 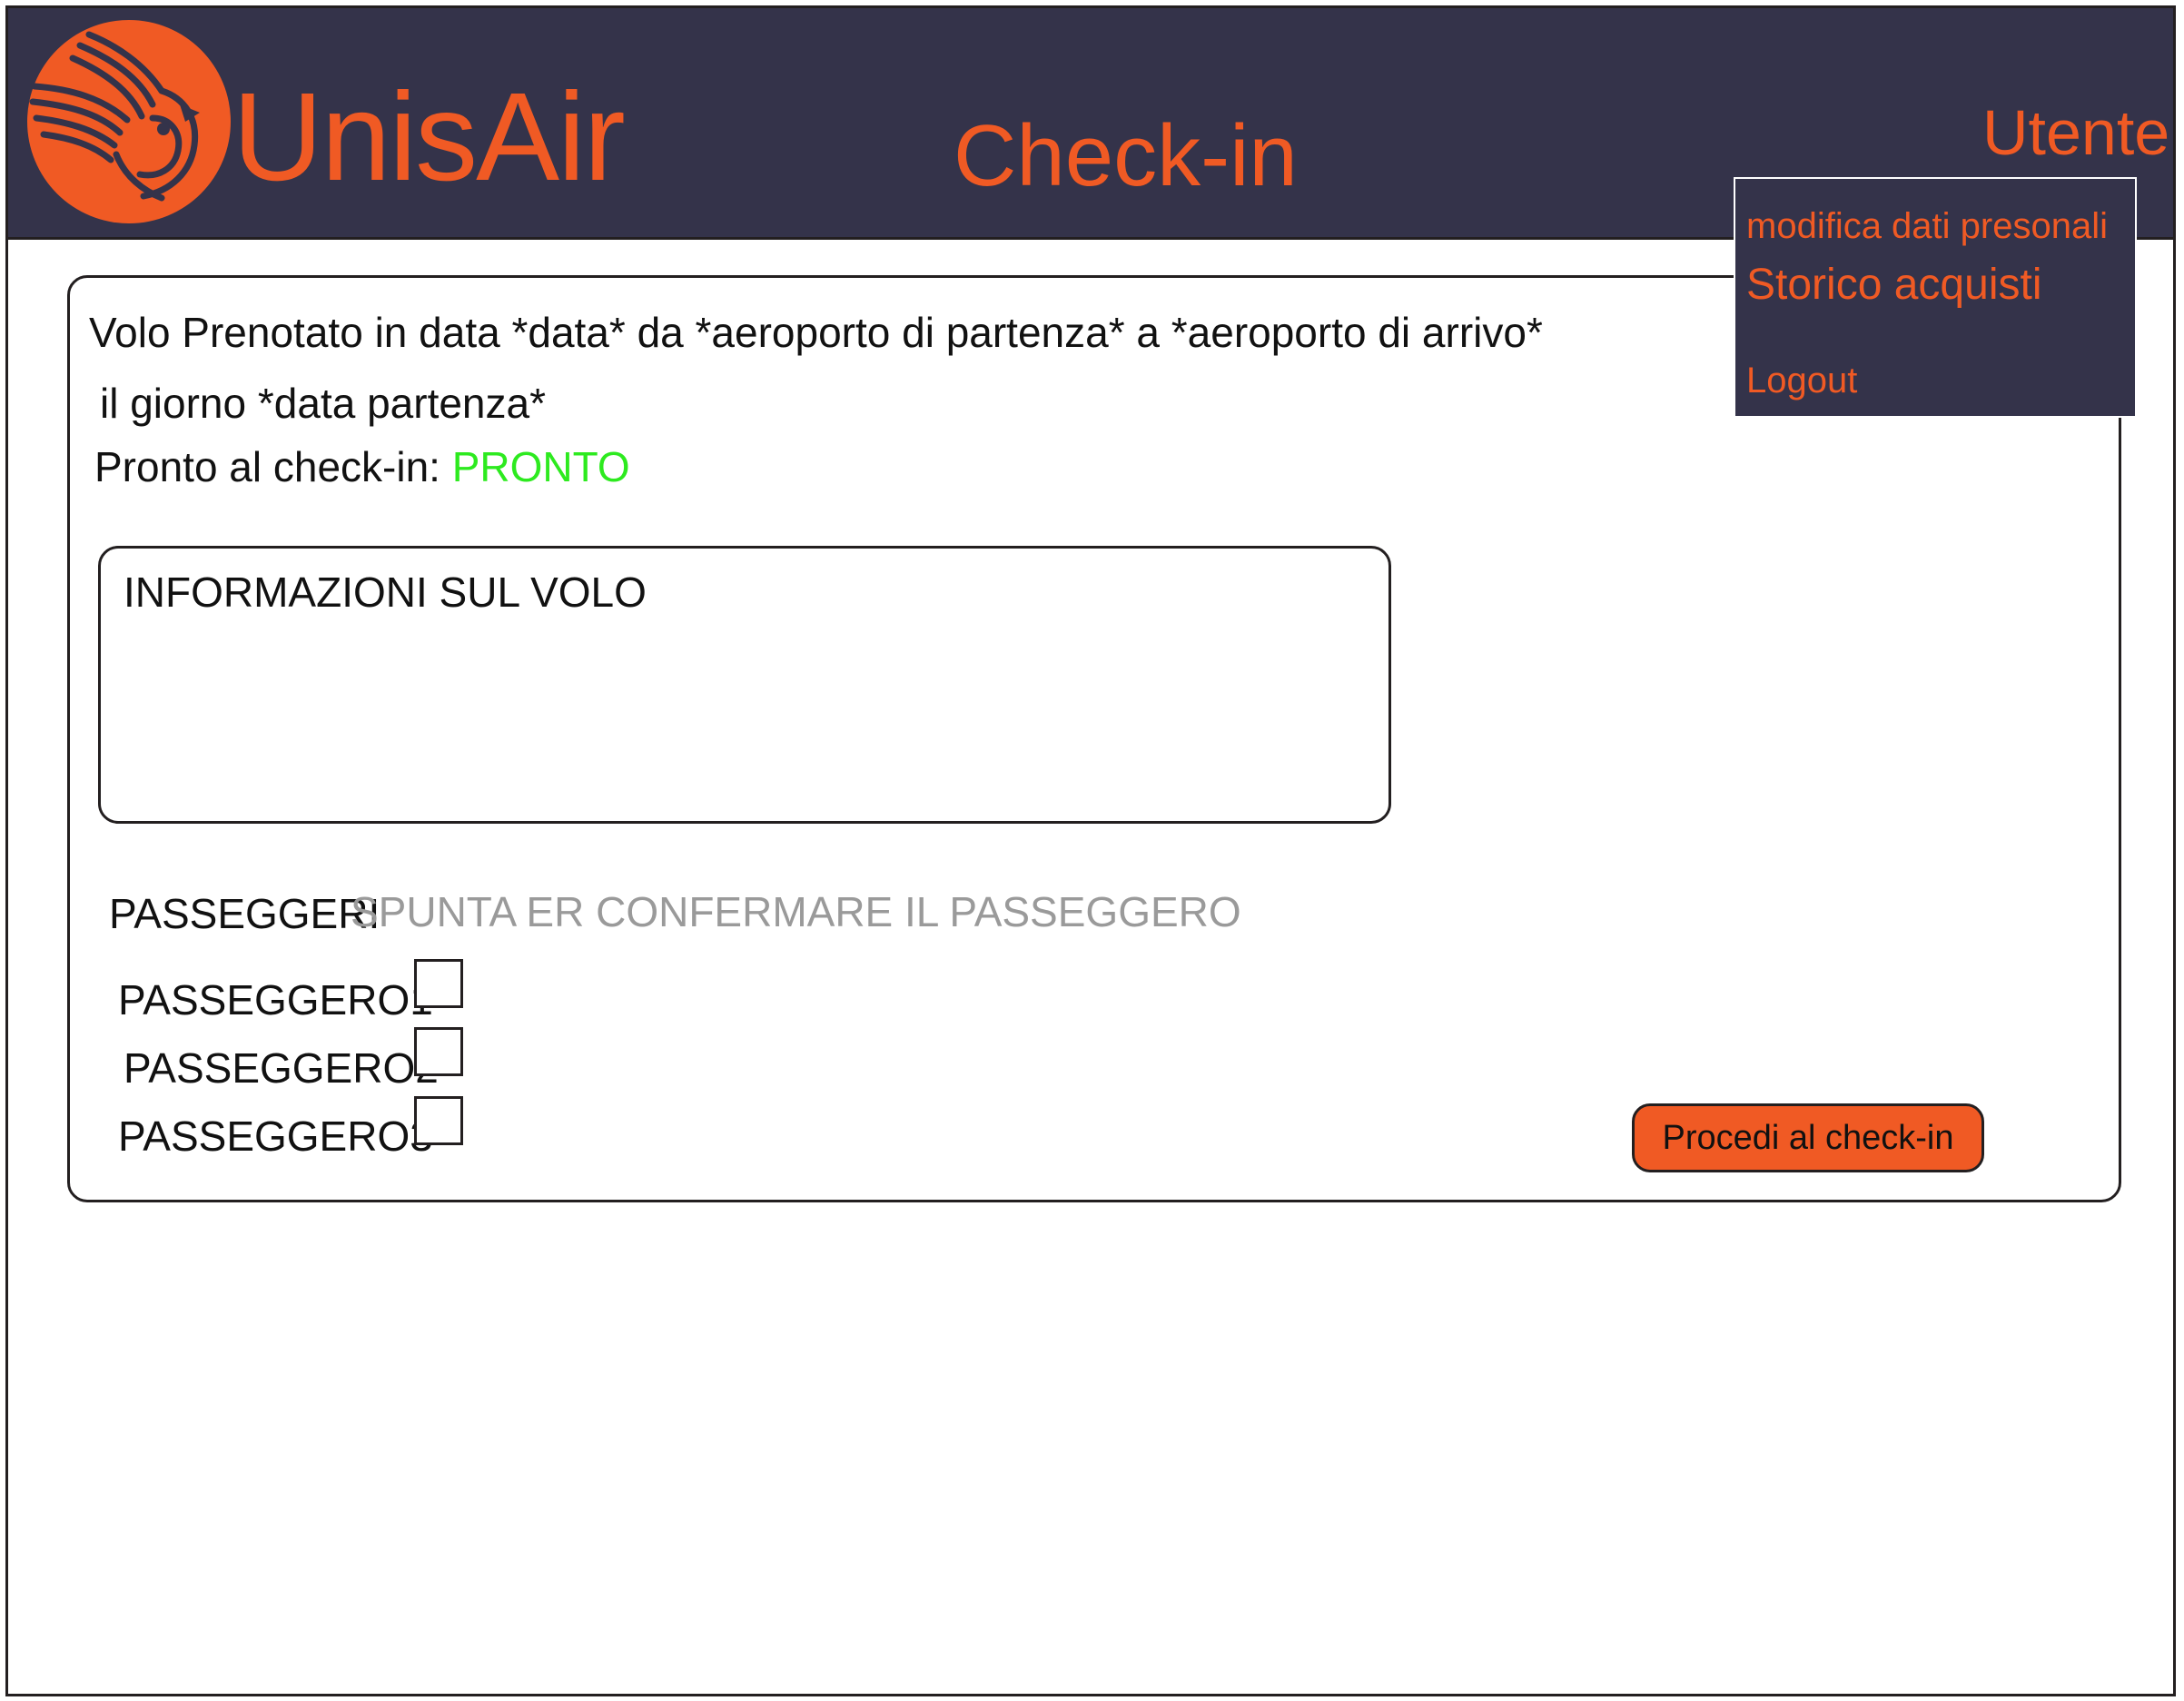 What do you see at coordinates (1808, 1137) in the screenshot?
I see `proceed-checkin-button: Procedi al check-in` at bounding box center [1808, 1137].